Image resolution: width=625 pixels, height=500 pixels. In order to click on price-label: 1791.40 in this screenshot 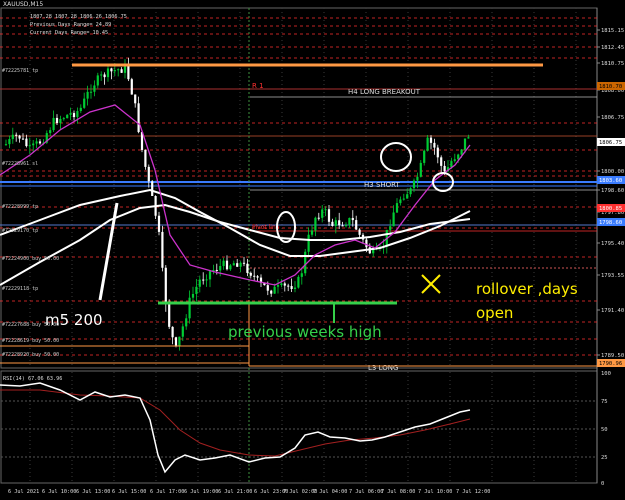, I will do `click(612, 311)`.